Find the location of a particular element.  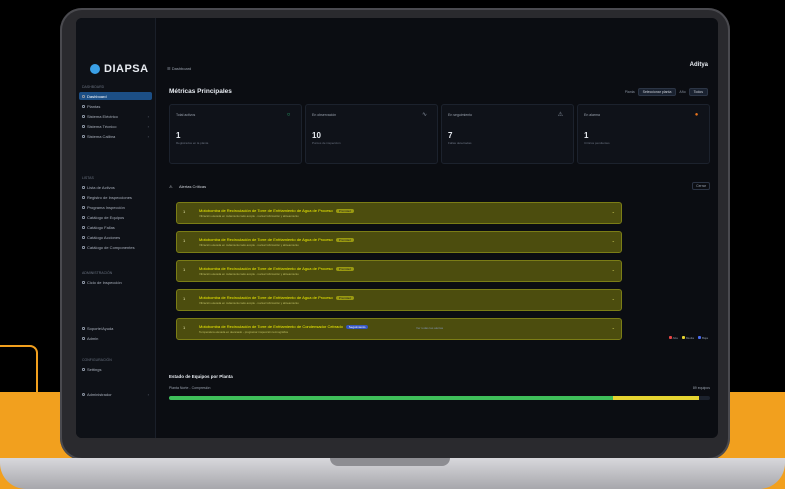

refresh-icon is located at coordinates (83, 282).